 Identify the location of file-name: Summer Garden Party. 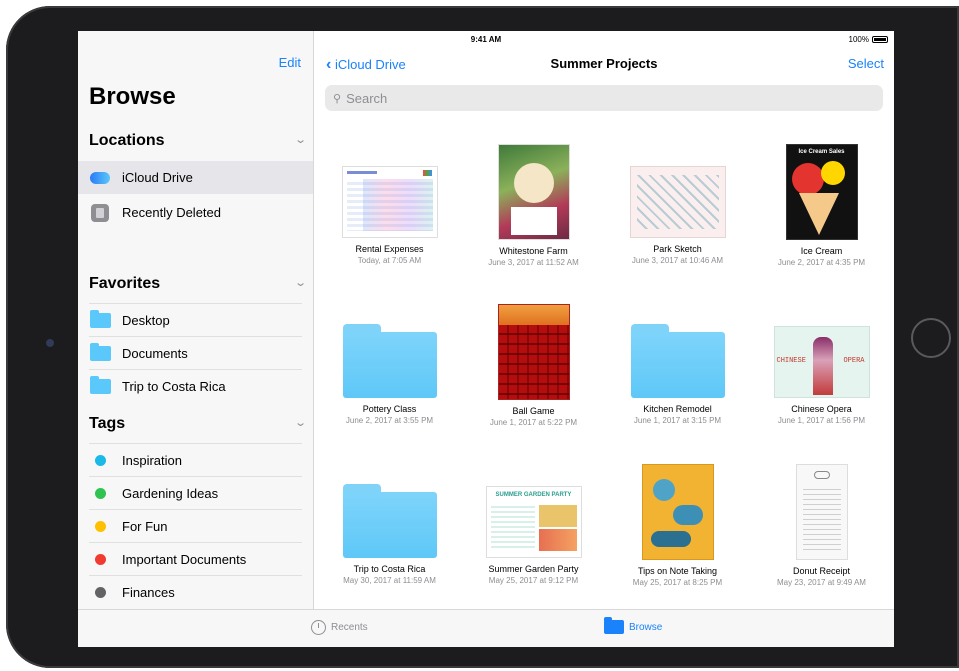
(533, 569).